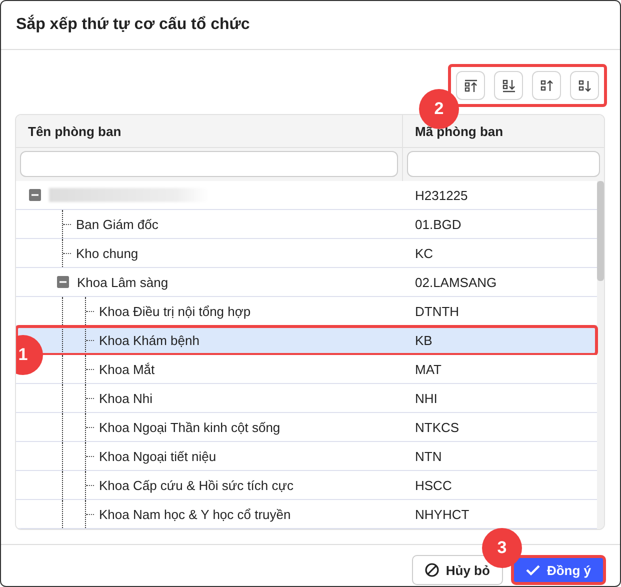 Image resolution: width=621 pixels, height=587 pixels. What do you see at coordinates (442, 514) in the screenshot?
I see `department-code: NHYHCT` at bounding box center [442, 514].